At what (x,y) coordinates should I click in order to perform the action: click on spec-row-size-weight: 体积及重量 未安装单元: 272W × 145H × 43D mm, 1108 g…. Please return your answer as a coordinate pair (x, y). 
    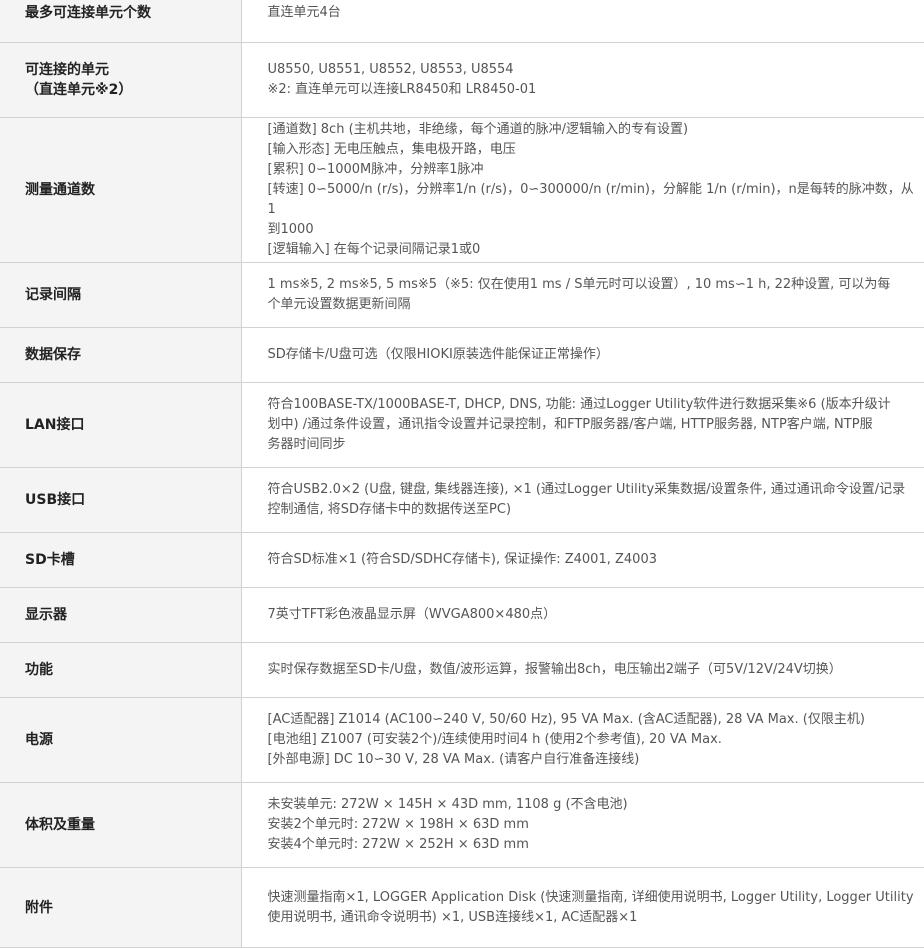
    Looking at the image, I should click on (462, 825).